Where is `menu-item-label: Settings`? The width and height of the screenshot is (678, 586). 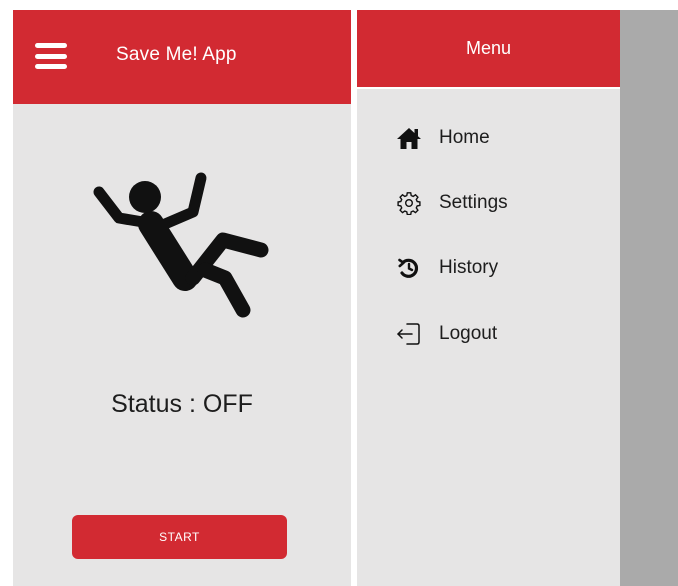
menu-item-label: Settings is located at coordinates (473, 202).